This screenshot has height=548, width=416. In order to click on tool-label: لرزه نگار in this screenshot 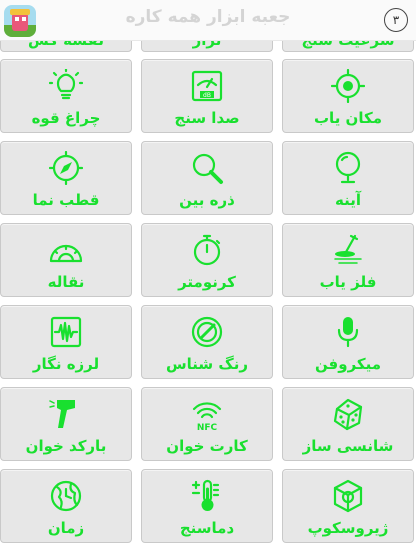, I will do `click(66, 364)`.